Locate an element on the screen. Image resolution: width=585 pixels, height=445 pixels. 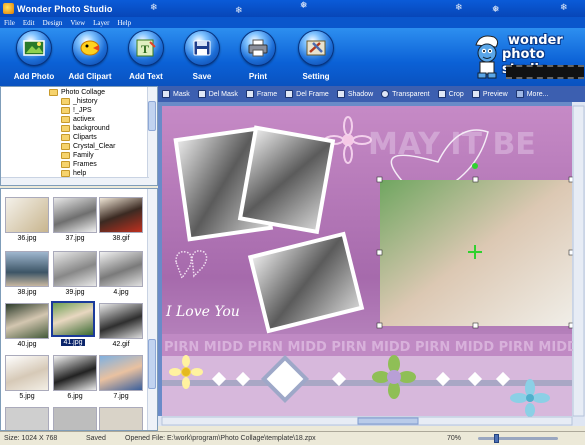
preview-button: Preview is located at coordinates (489, 94).